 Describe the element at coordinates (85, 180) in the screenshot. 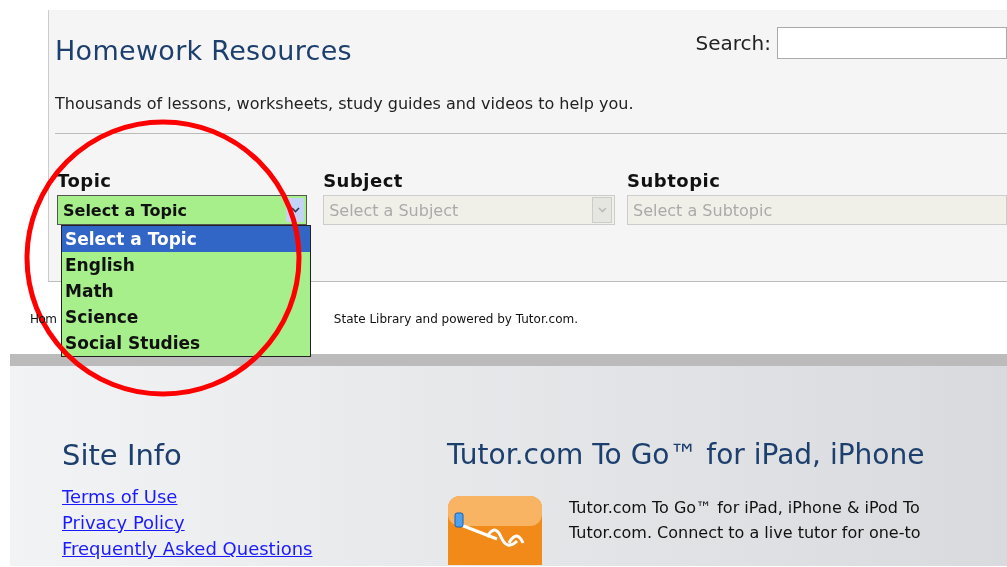

I see `filter-label: Topic` at that location.